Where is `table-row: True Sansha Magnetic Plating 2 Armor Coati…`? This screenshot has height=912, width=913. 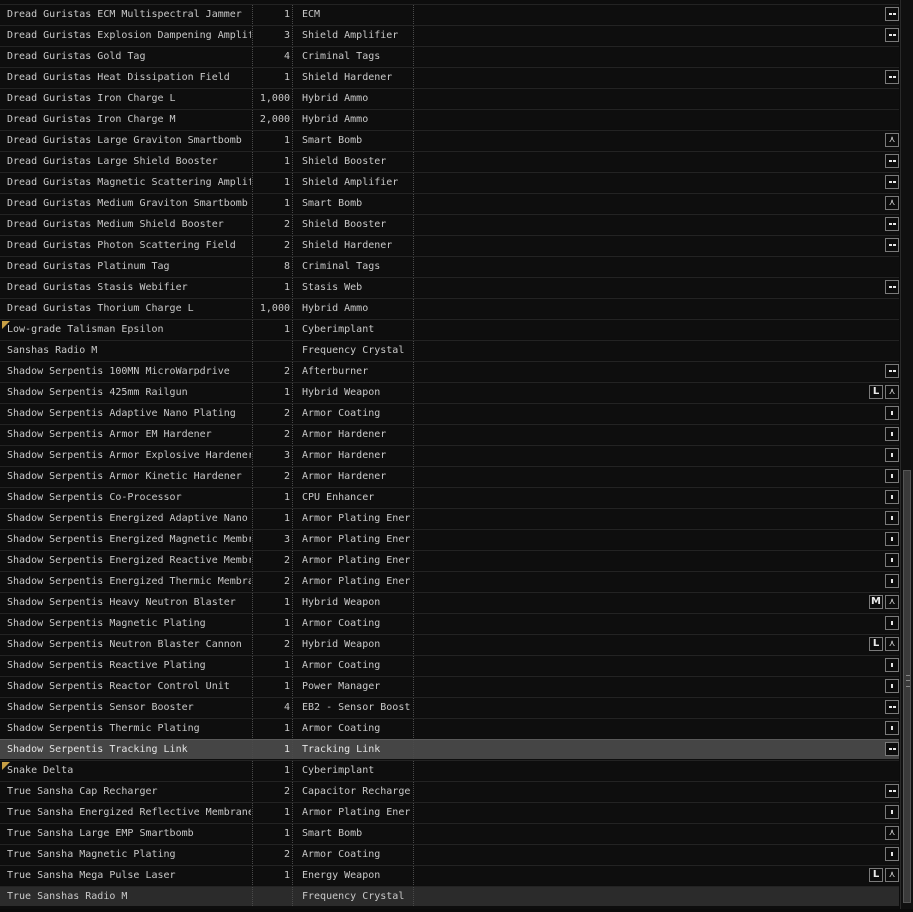 table-row: True Sansha Magnetic Plating 2 Armor Coati… is located at coordinates (449, 854).